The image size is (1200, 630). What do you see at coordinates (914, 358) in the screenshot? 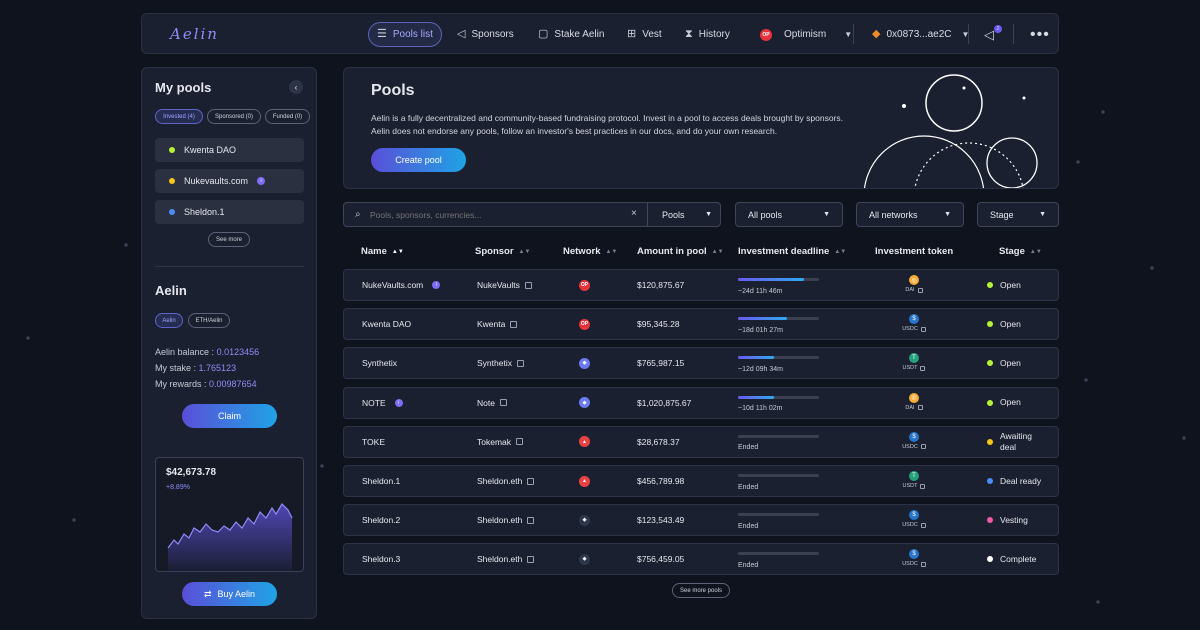
I see `usdt-icon: T` at bounding box center [914, 358].